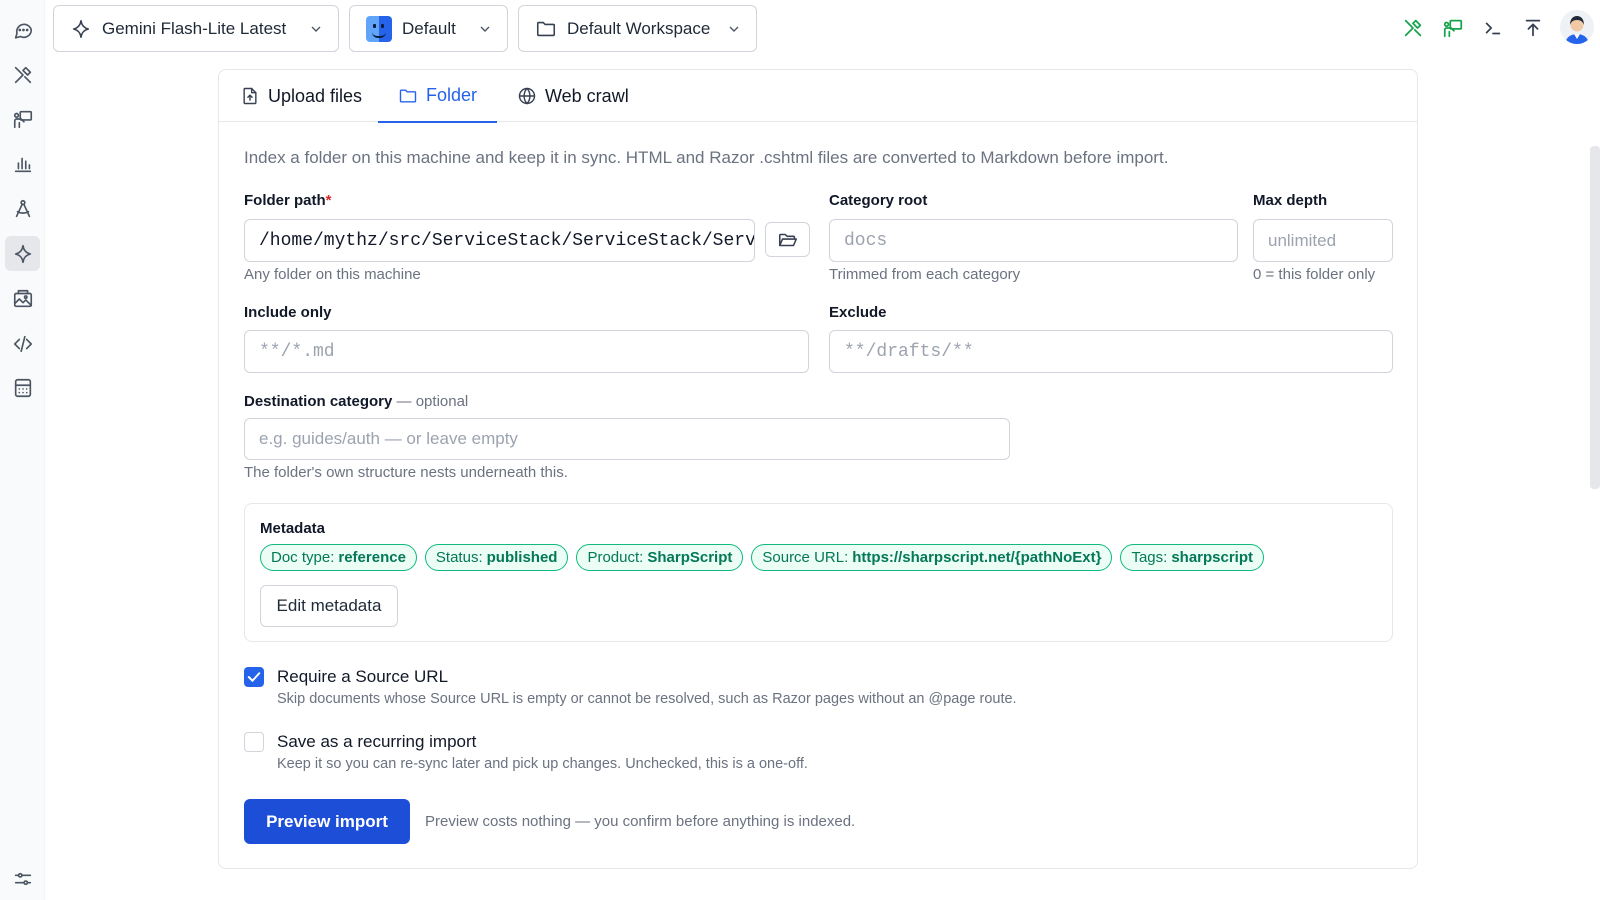  Describe the element at coordinates (1323, 240) in the screenshot. I see `max-depth-input: unlimited` at that location.